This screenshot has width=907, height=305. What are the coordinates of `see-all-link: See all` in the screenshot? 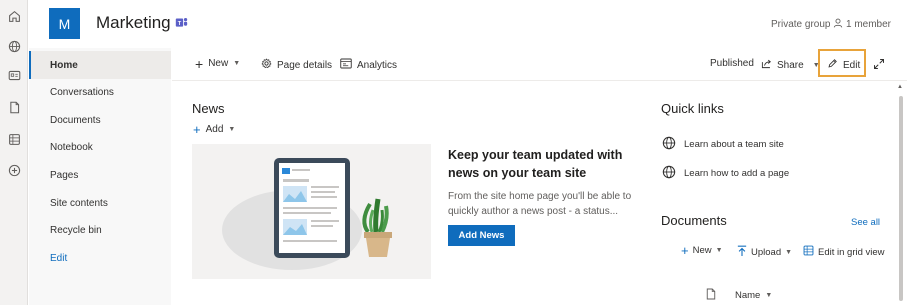 It's located at (865, 222).